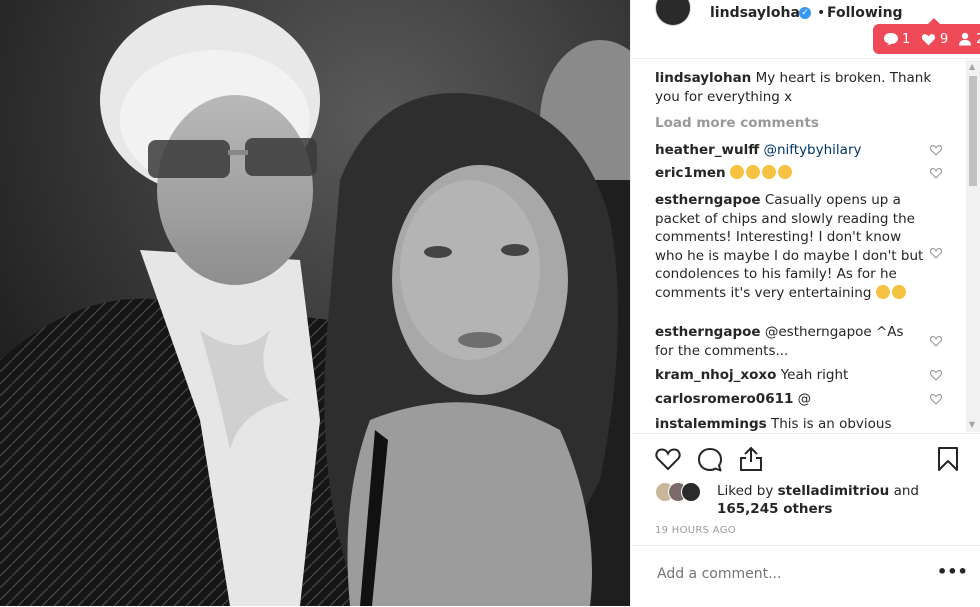 The height and width of the screenshot is (607, 980). What do you see at coordinates (690, 173) in the screenshot?
I see `comment-username: eric1men` at bounding box center [690, 173].